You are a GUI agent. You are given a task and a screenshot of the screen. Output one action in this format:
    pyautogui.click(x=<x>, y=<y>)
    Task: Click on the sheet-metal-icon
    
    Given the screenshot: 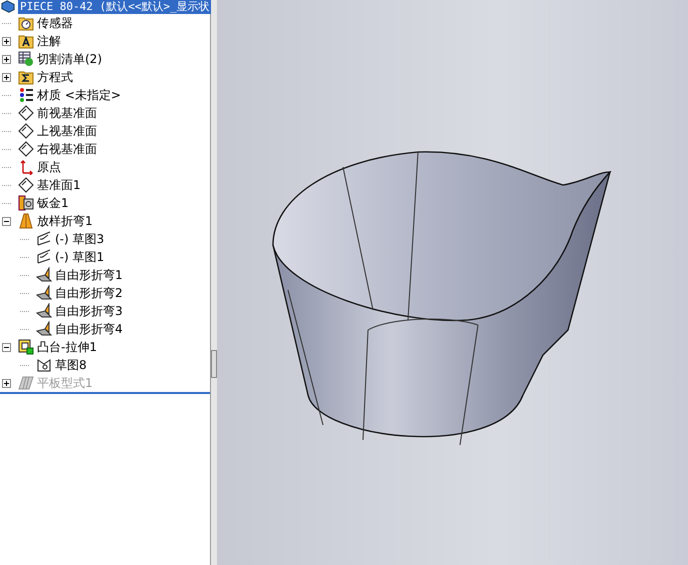 What is the action you would take?
    pyautogui.click(x=26, y=203)
    